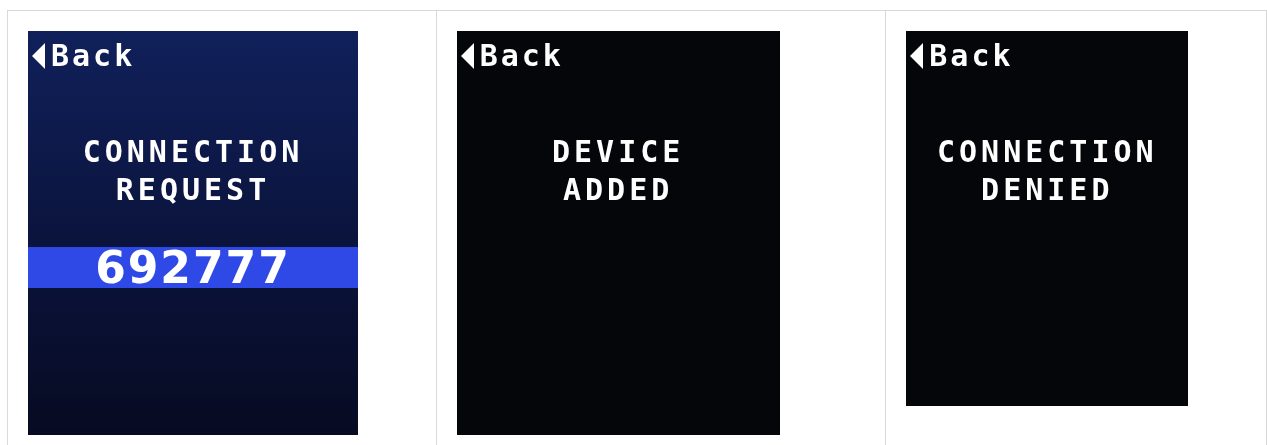  What do you see at coordinates (193, 190) in the screenshot?
I see `screen-message: REQUEST` at bounding box center [193, 190].